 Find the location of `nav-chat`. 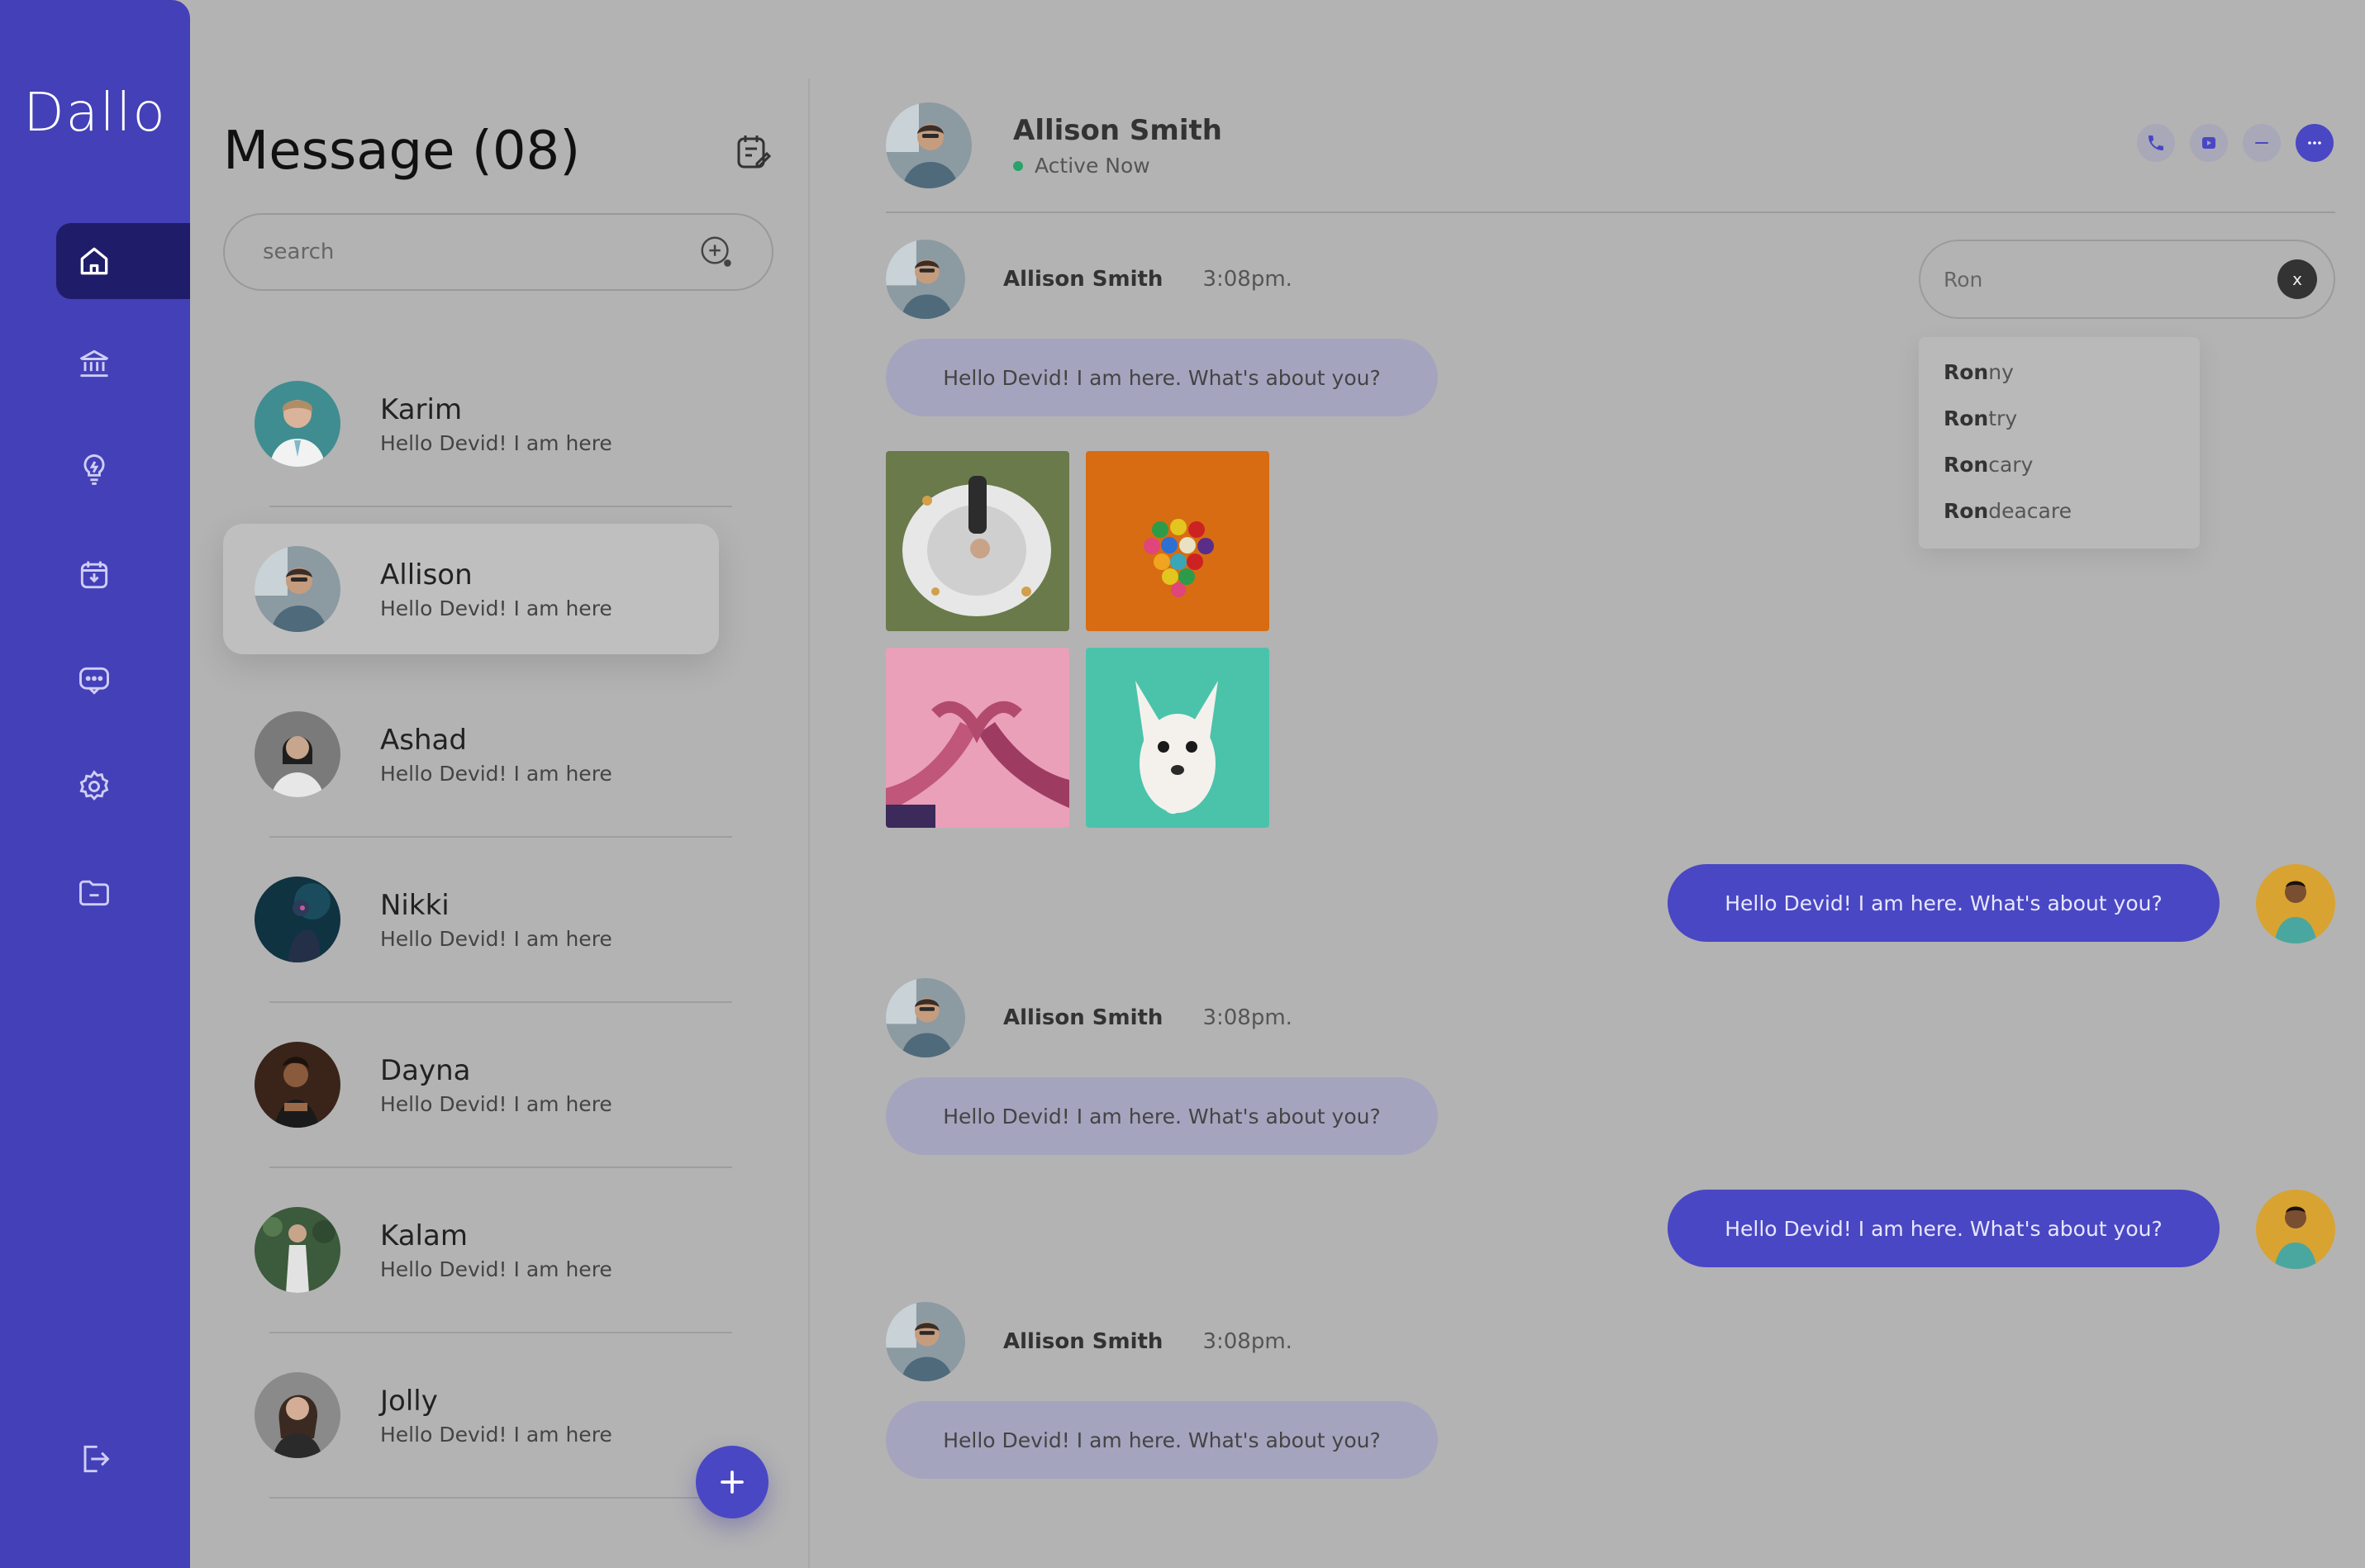

nav-chat is located at coordinates (123, 681).